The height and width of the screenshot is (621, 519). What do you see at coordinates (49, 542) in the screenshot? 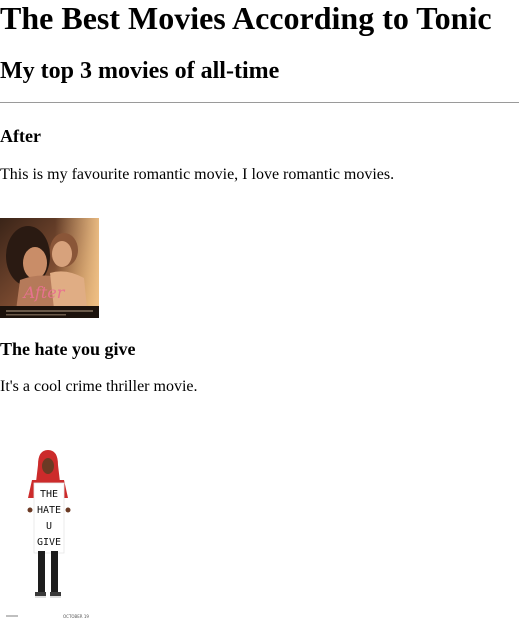
I see `poster-line-4: GIVE` at bounding box center [49, 542].